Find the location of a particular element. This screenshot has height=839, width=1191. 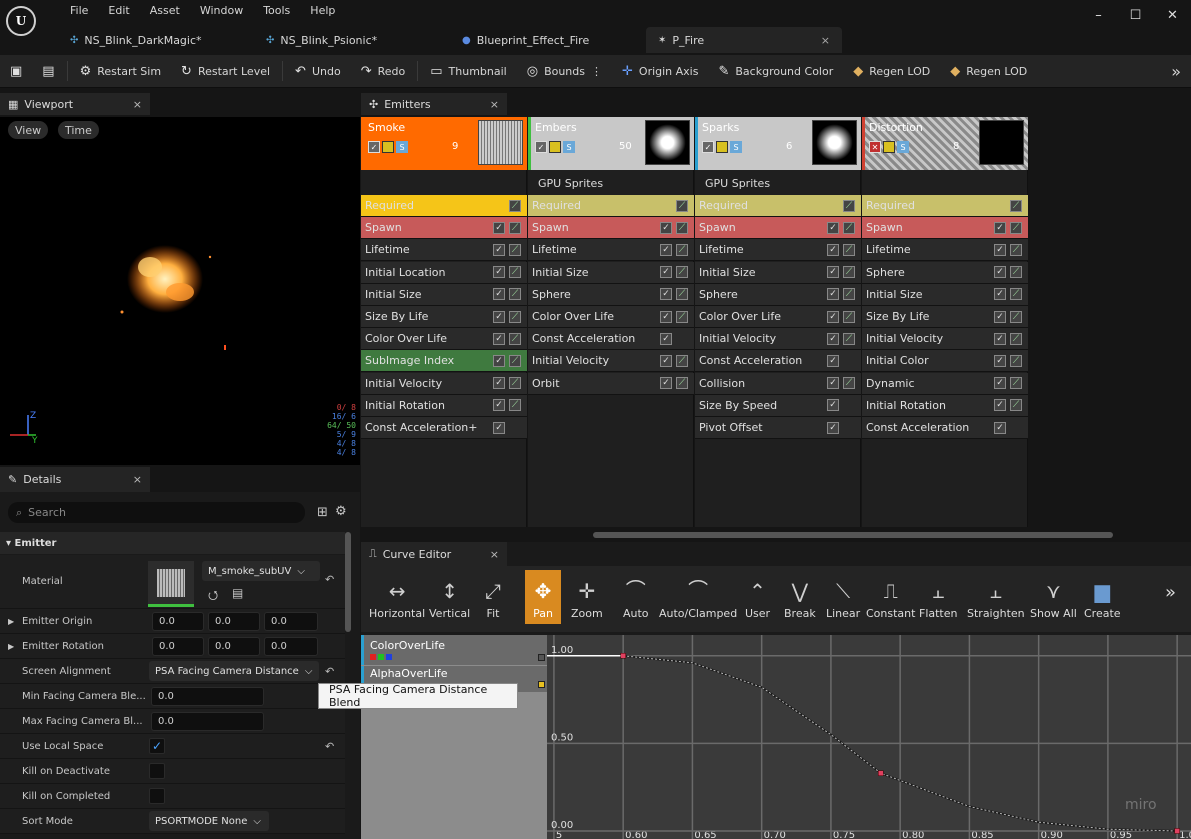

min-facing-field: 0.0 is located at coordinates (207, 696).